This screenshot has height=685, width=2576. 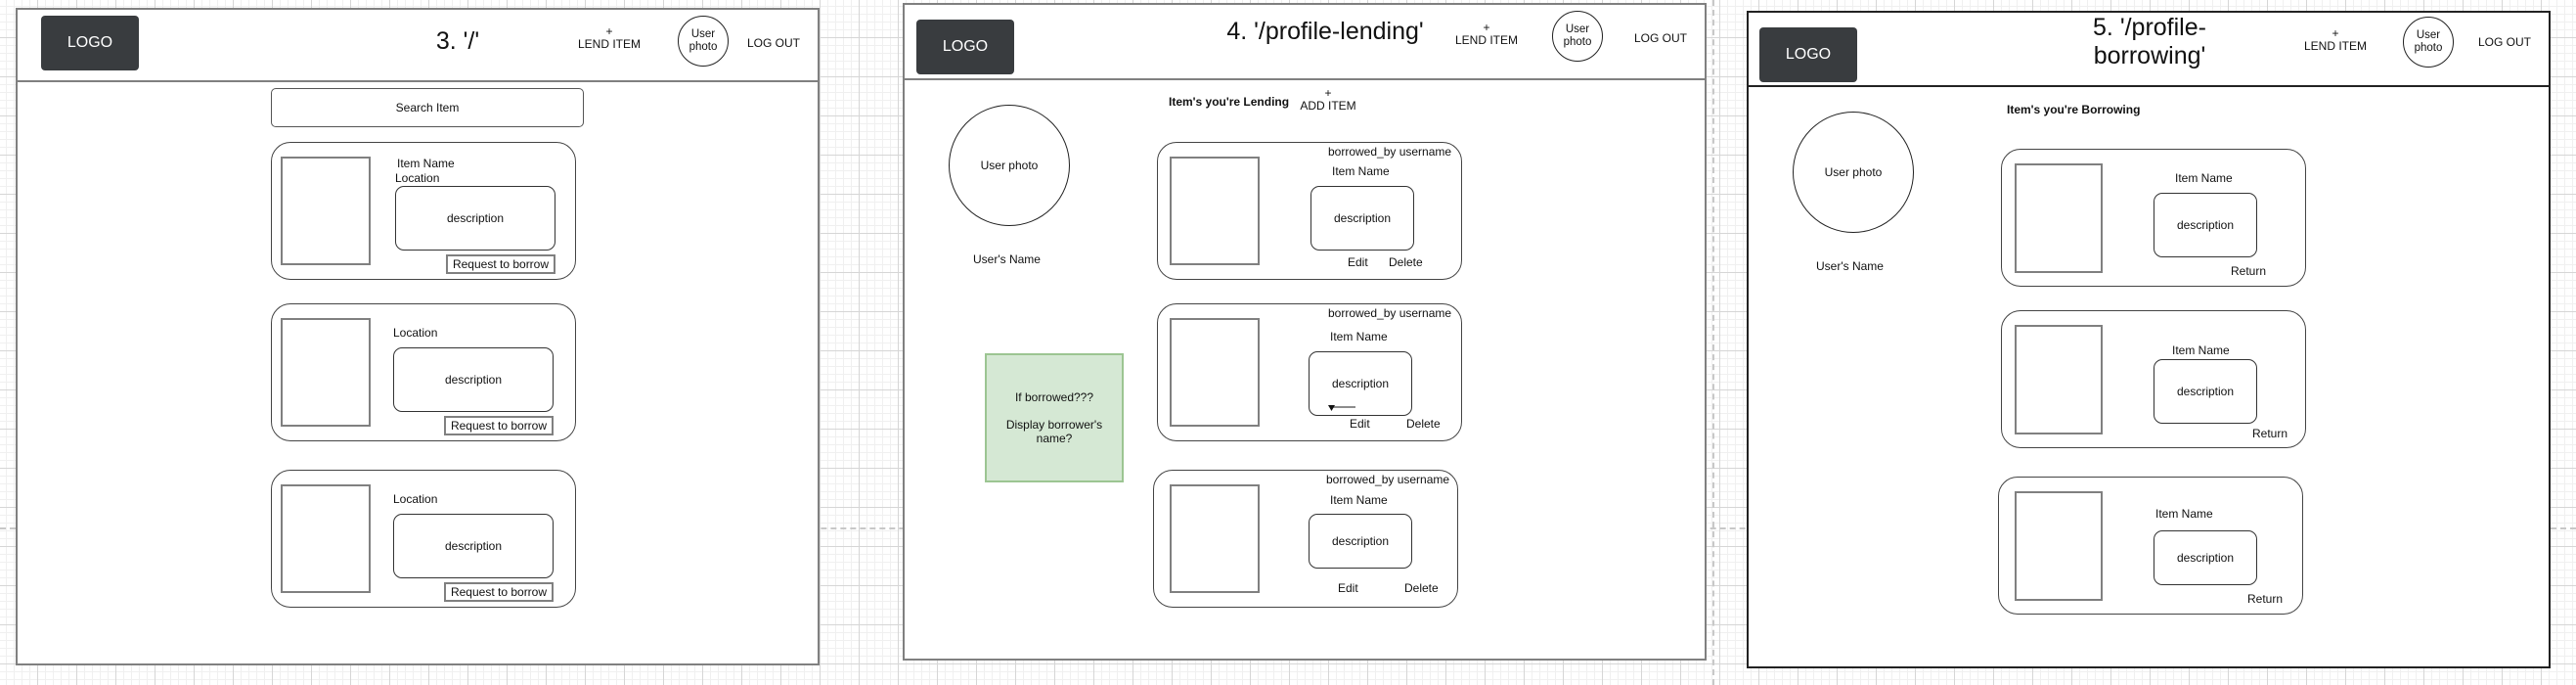 What do you see at coordinates (2149, 27) in the screenshot?
I see `page-title-line: 5. '/profile-` at bounding box center [2149, 27].